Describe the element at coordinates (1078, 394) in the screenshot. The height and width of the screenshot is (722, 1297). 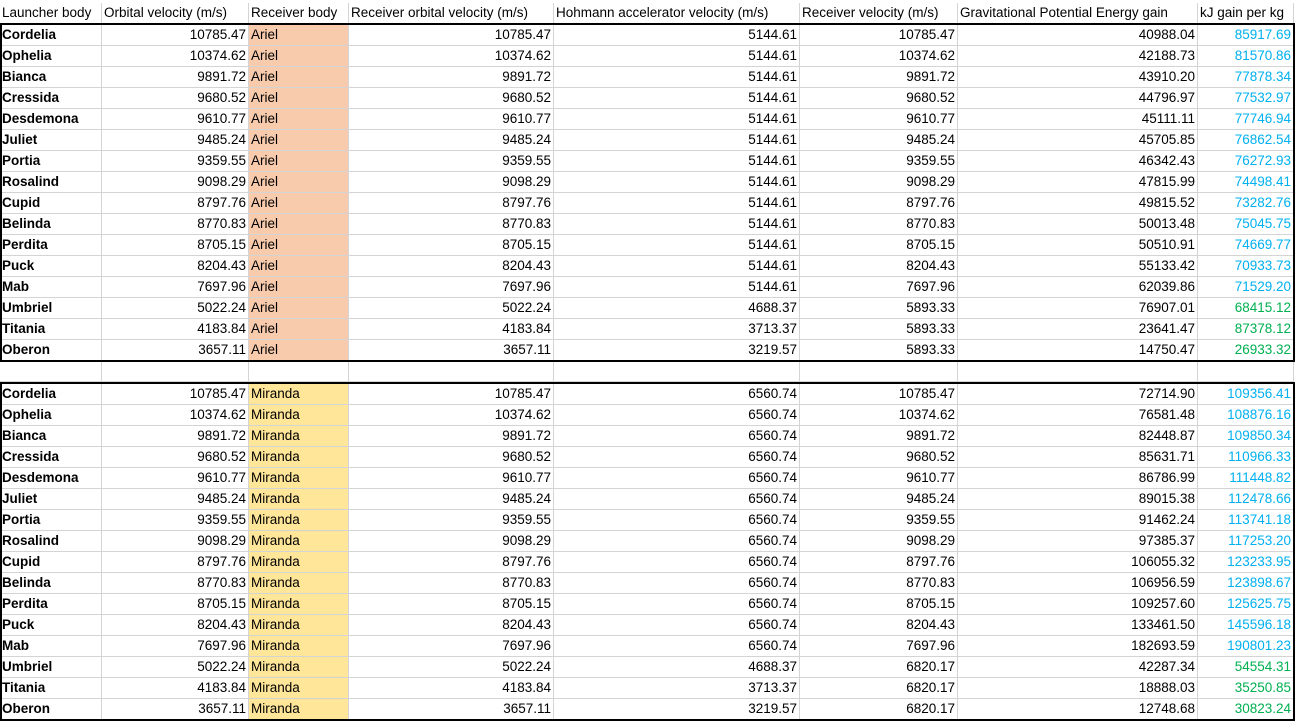
I see `gpe-gain-cell: 72714.90` at that location.